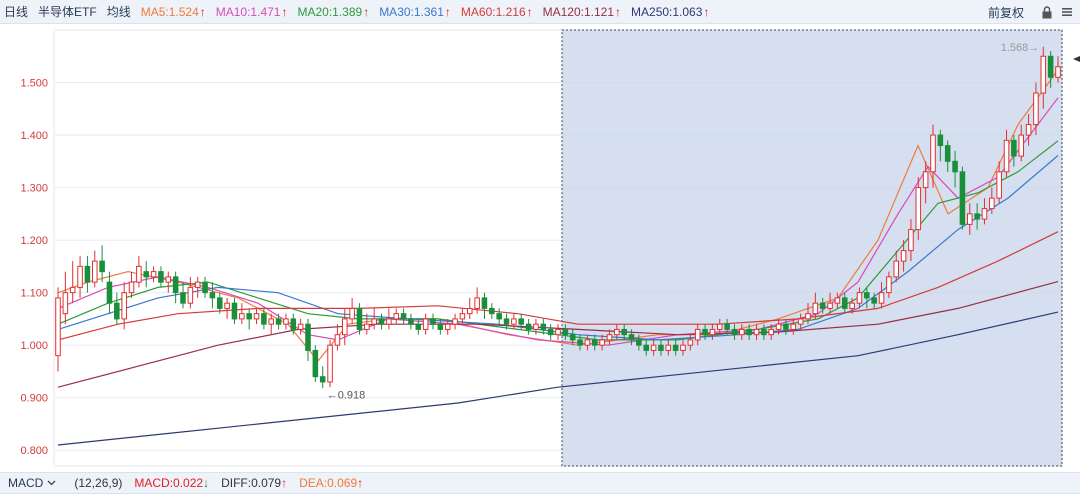 This screenshot has width=1080, height=499. What do you see at coordinates (540, 496) in the screenshot?
I see `sub-chart-area` at bounding box center [540, 496].